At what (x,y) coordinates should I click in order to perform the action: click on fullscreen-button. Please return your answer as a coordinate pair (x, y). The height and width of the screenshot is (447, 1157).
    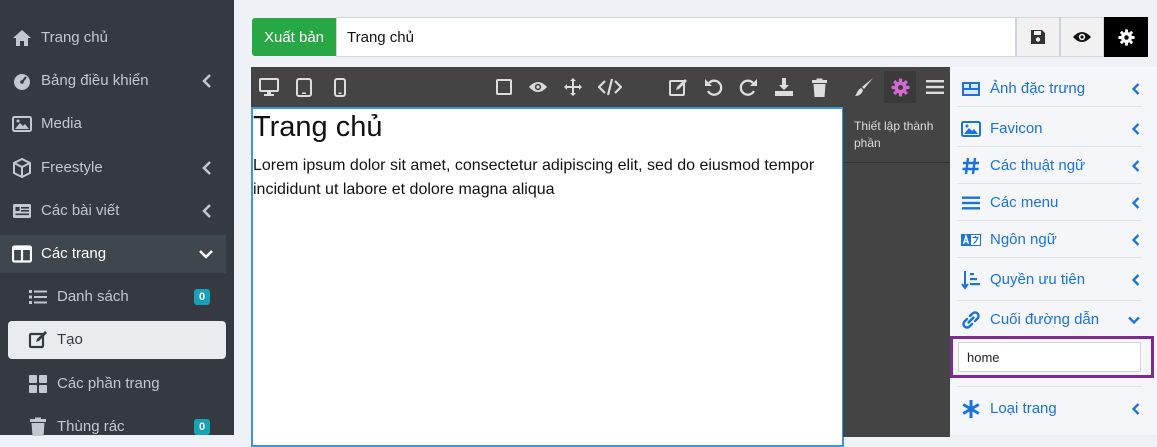
    Looking at the image, I should click on (573, 87).